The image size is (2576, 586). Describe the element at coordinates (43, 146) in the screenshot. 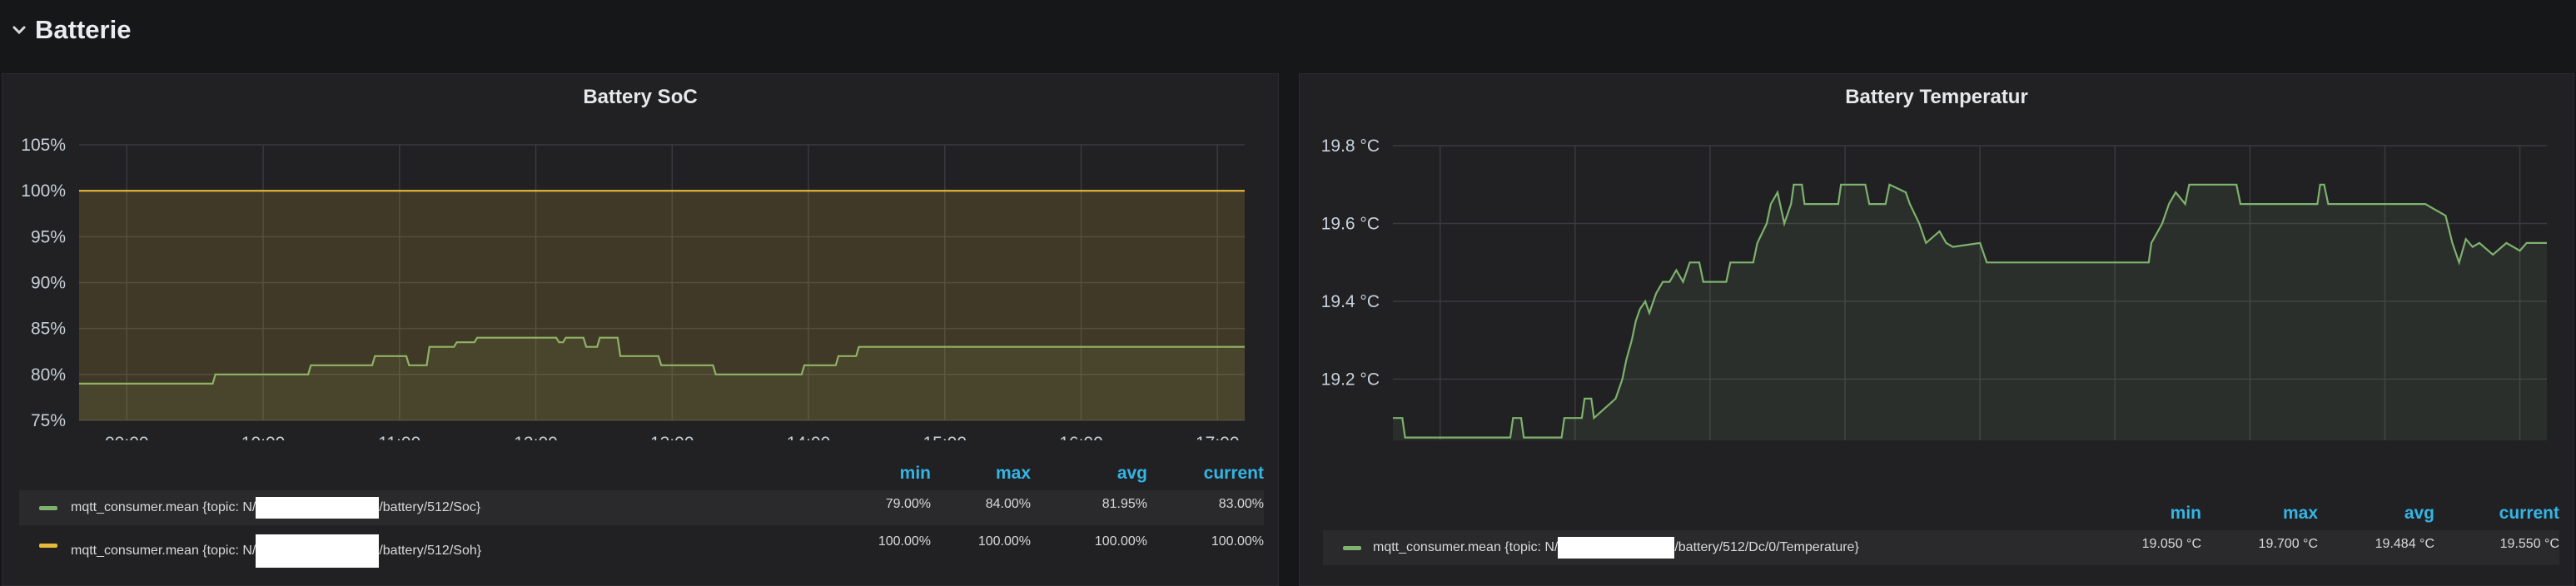

I see `y-tick-label: 105%` at that location.